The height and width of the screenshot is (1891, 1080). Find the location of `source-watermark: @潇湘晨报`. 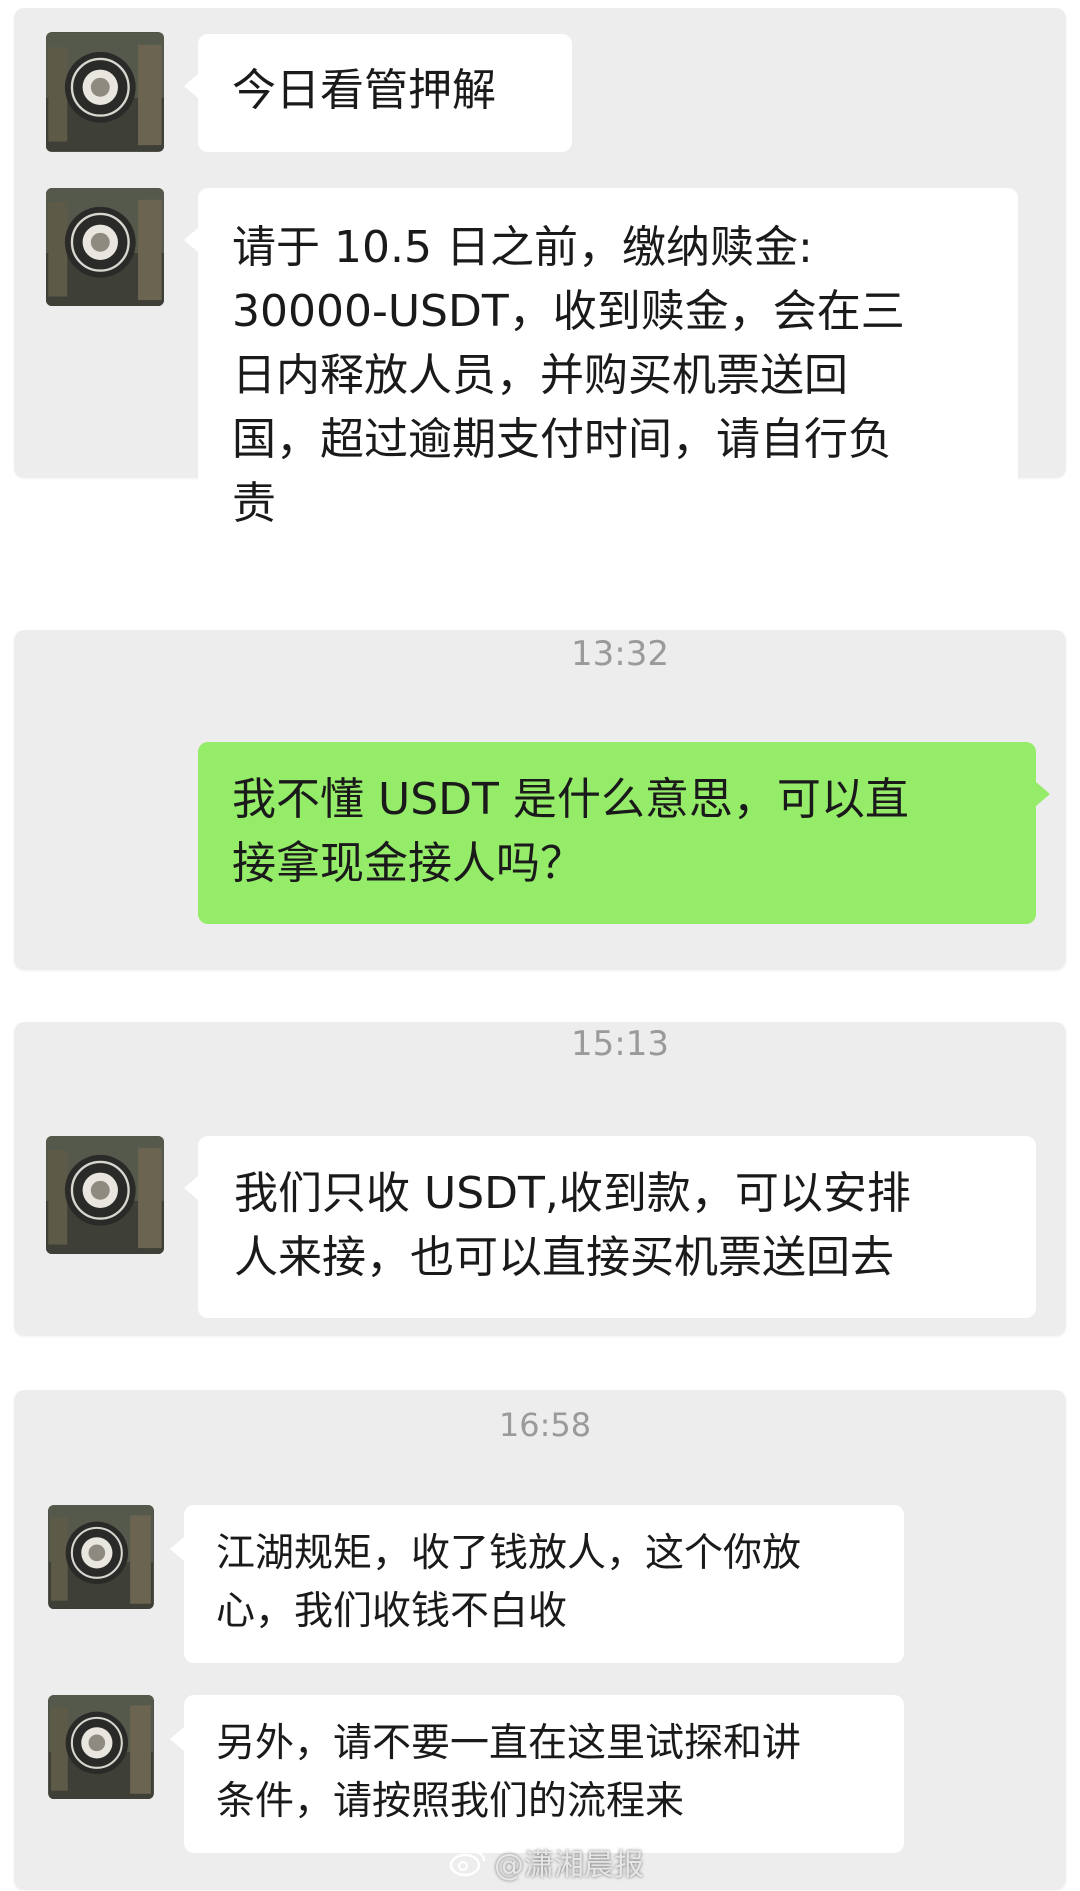

source-watermark: @潇湘晨报 is located at coordinates (546, 1862).